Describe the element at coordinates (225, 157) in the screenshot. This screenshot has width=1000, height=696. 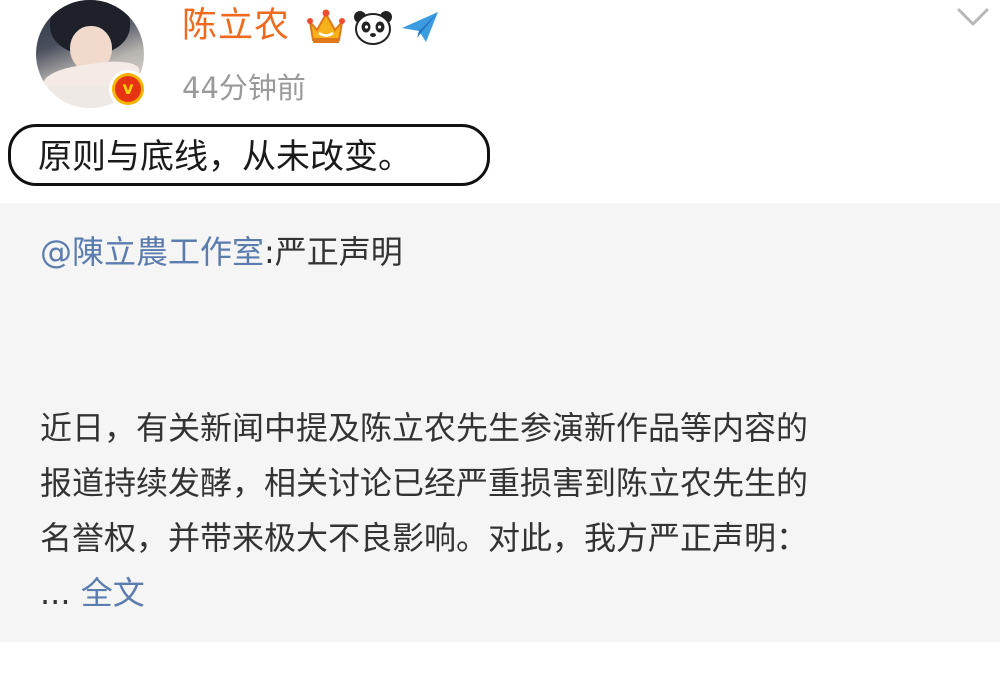
I see `post-text: 原则与底线，从未改变。` at that location.